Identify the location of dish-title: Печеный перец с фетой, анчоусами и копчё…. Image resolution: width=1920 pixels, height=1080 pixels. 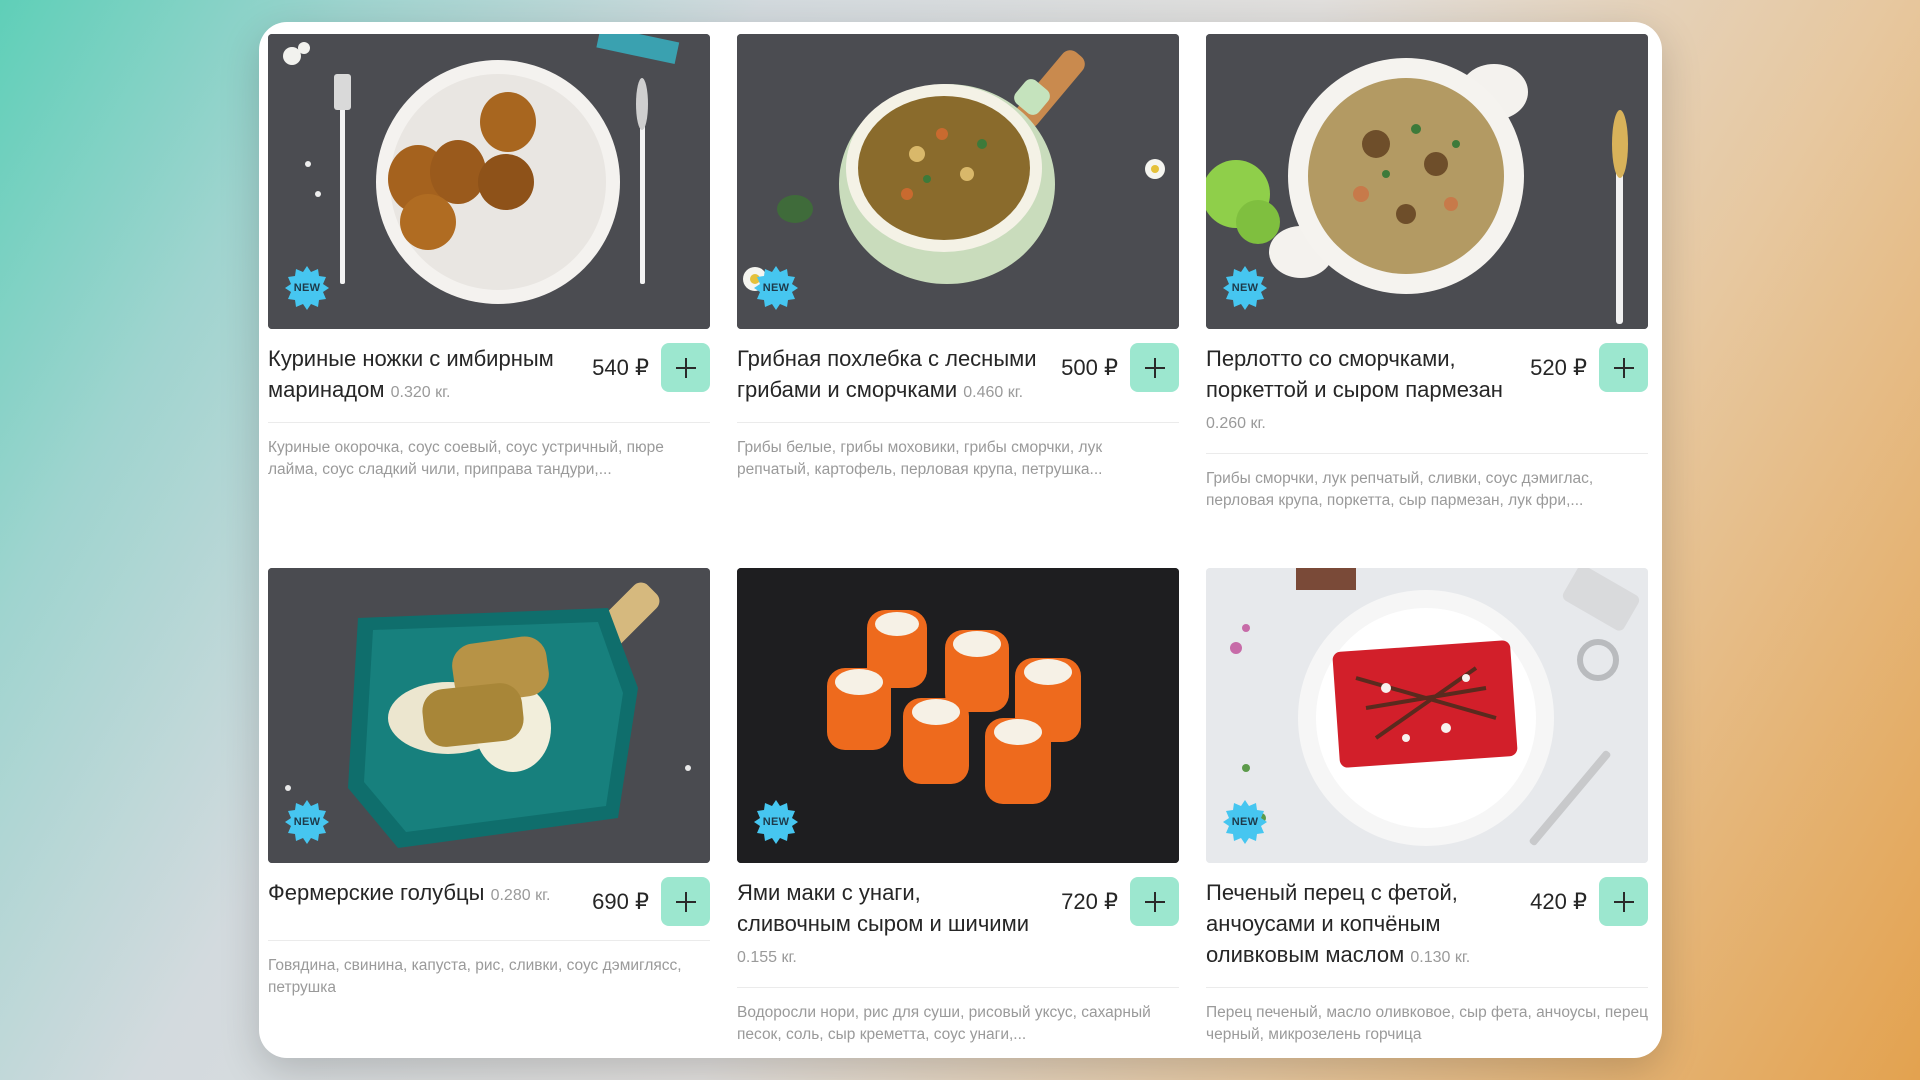
(1356, 925).